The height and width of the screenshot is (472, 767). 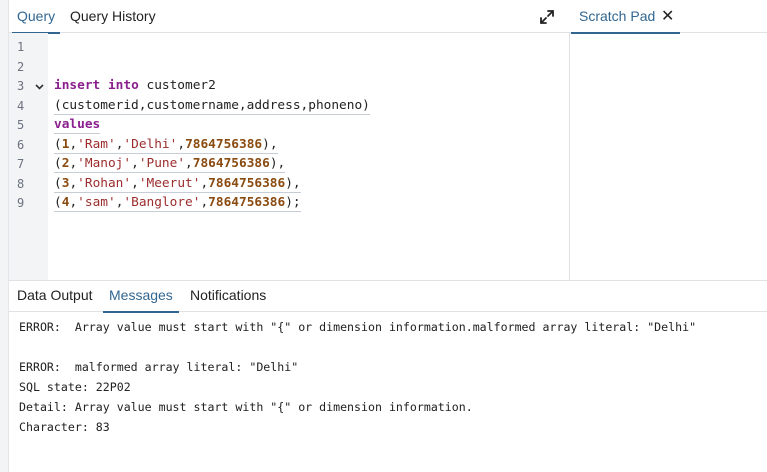 I want to click on tab-query: Query, so click(x=36, y=17).